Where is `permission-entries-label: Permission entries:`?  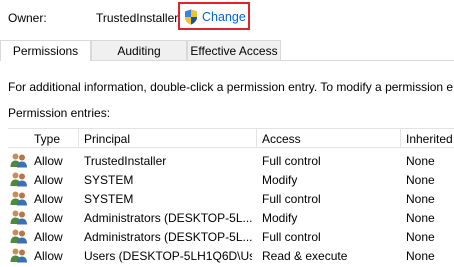
permission-entries-label: Permission entries: is located at coordinates (59, 113).